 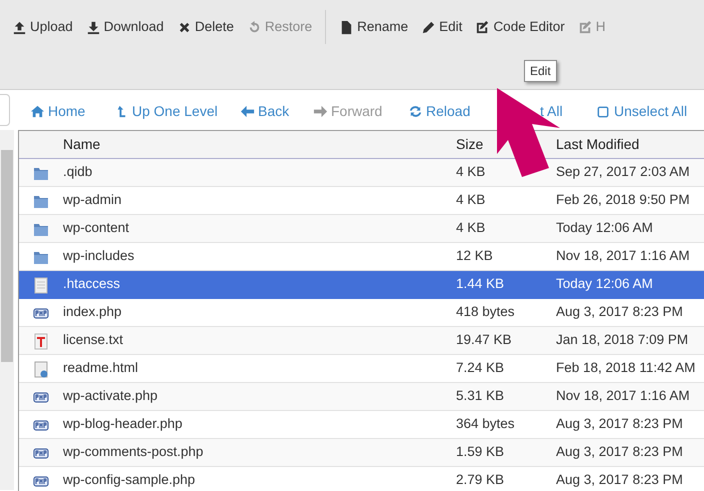 What do you see at coordinates (361, 173) in the screenshot?
I see `file-row: .qidb 4 KB Sep 27, 2017 2:03 AM` at bounding box center [361, 173].